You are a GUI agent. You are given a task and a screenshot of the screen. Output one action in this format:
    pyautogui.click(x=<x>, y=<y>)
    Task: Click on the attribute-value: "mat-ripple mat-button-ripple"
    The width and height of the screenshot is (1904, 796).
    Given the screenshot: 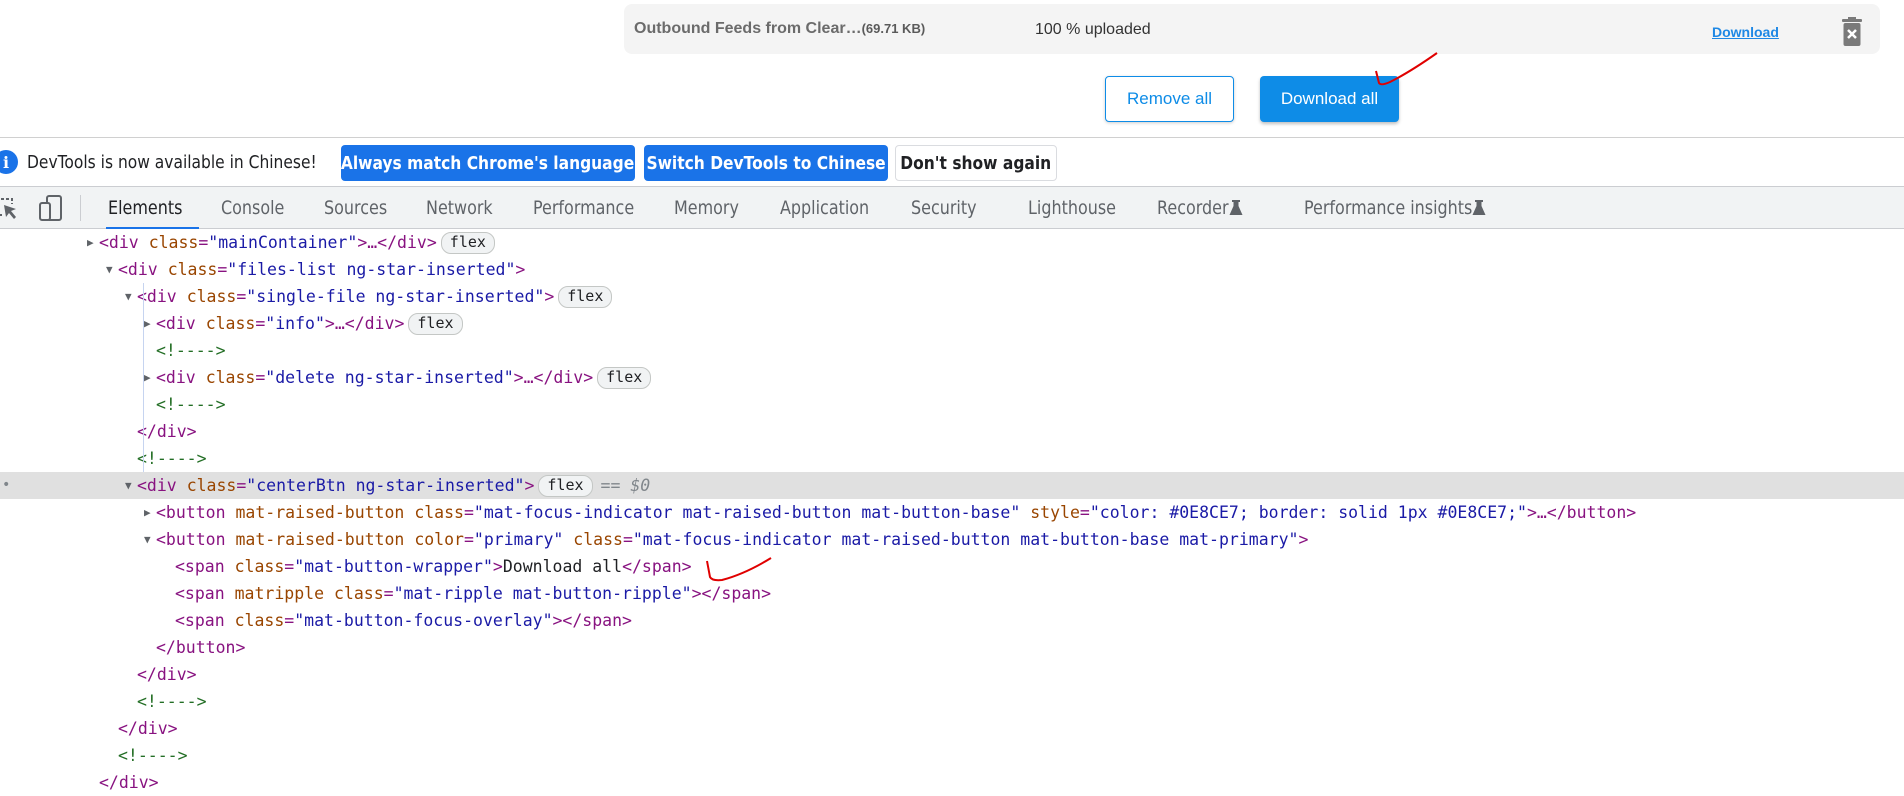 What is the action you would take?
    pyautogui.click(x=542, y=593)
    